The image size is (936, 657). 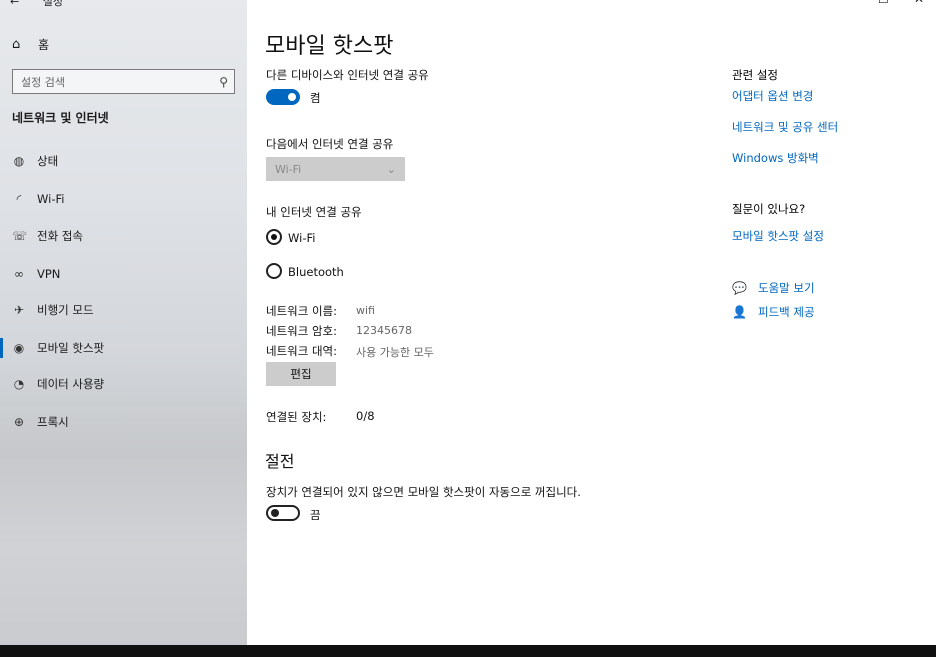 I want to click on power-description: 장치가 연결되어 있지 않으면 모바일 핫스팟이 자동으로 꺼집니다., so click(x=423, y=492).